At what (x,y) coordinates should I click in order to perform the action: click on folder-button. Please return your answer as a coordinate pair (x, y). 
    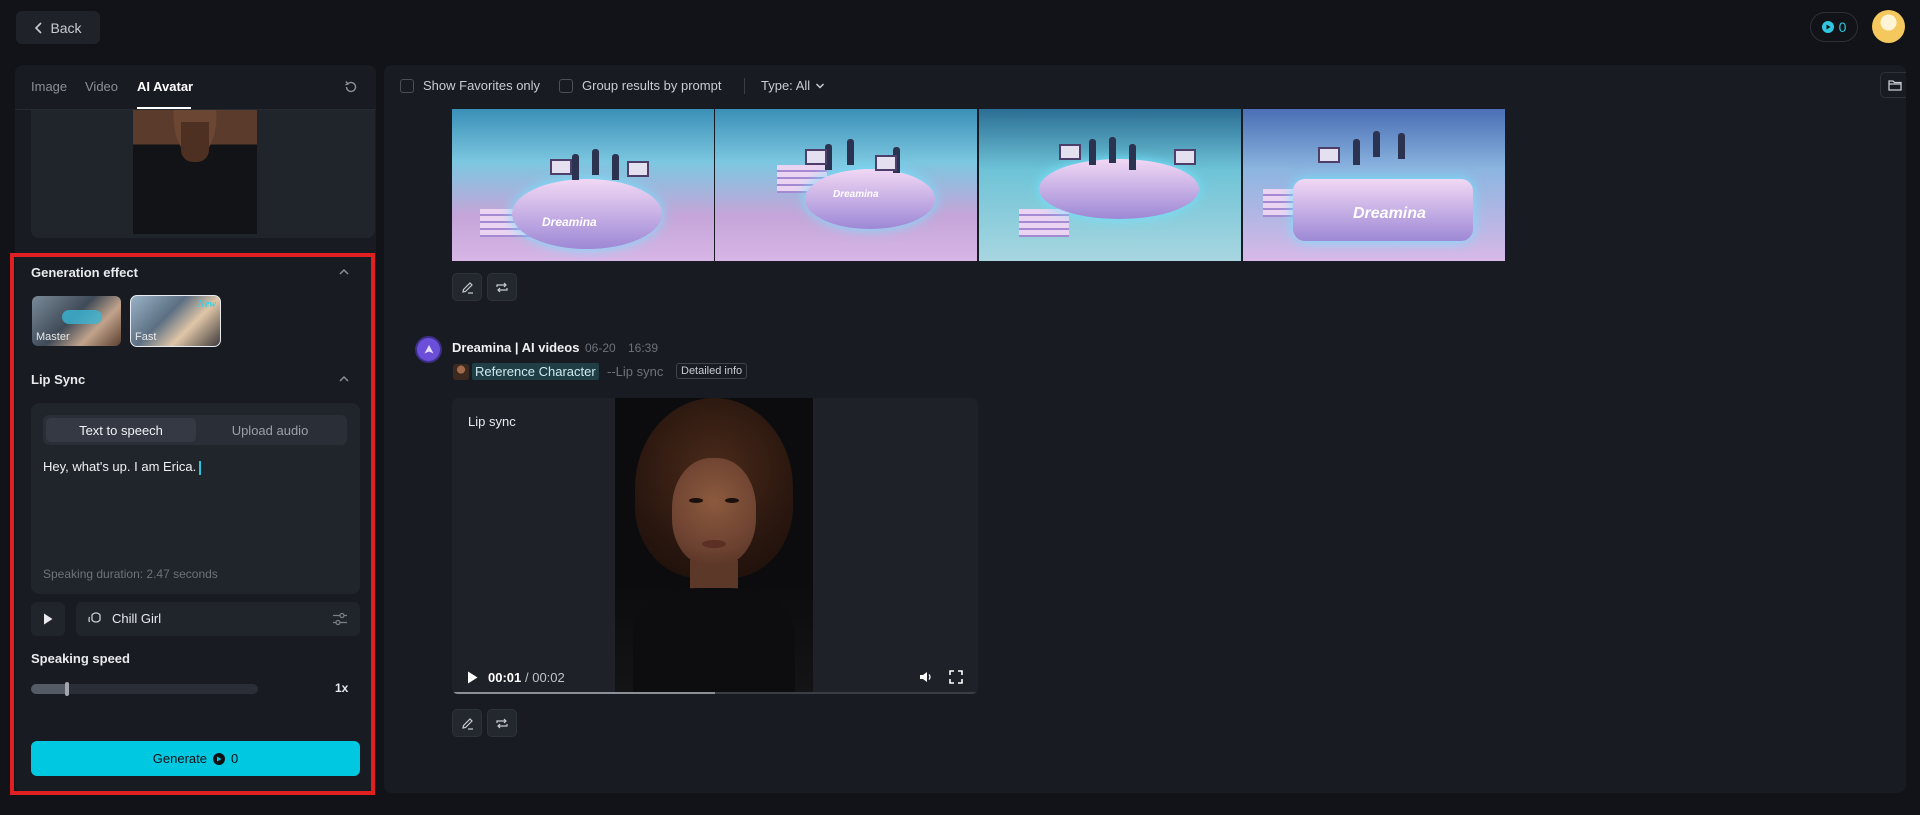
    Looking at the image, I should click on (1893, 85).